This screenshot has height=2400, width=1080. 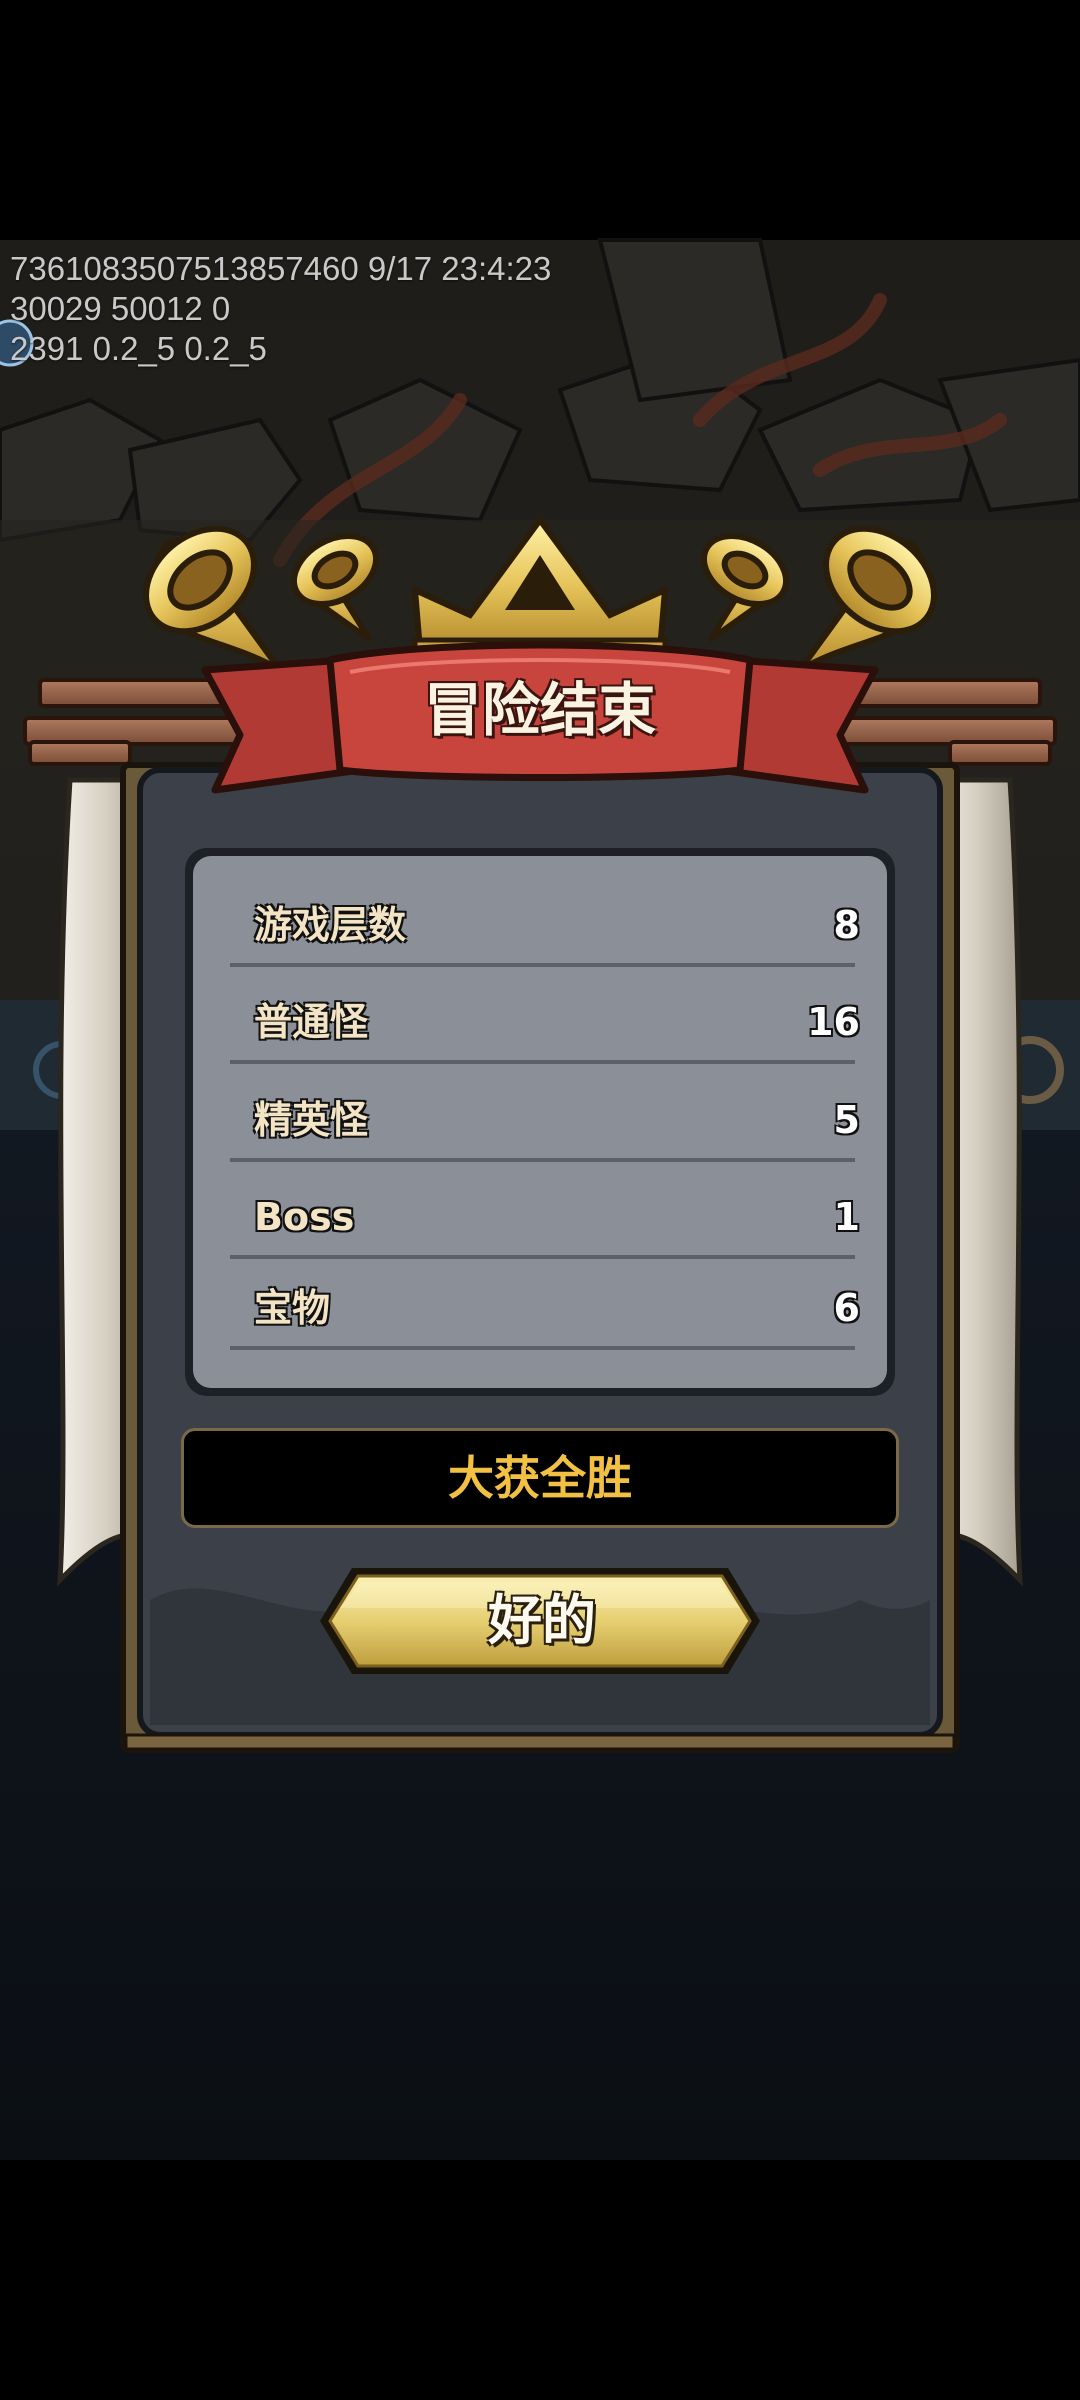 What do you see at coordinates (292, 1308) in the screenshot?
I see `stat-label: 宝物` at bounding box center [292, 1308].